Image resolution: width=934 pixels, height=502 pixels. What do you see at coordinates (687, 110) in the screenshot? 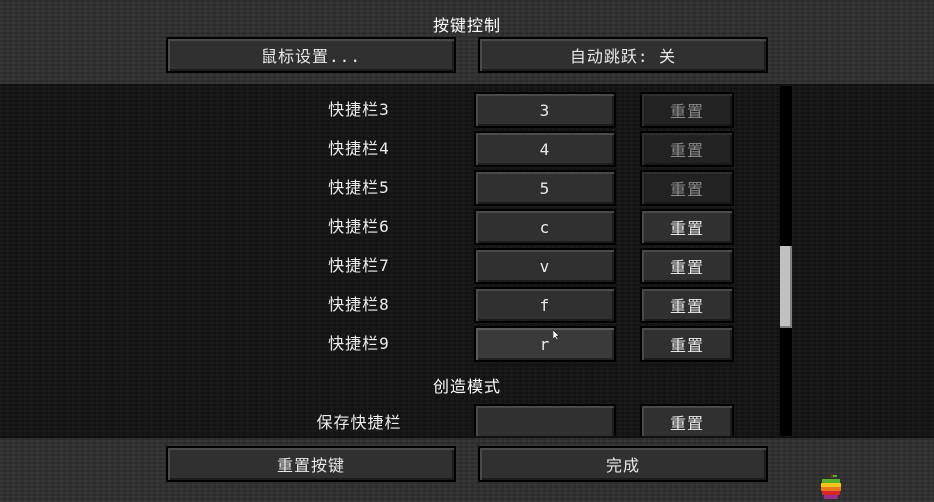
I see `reset-button-hotbar-3: 重置` at bounding box center [687, 110].